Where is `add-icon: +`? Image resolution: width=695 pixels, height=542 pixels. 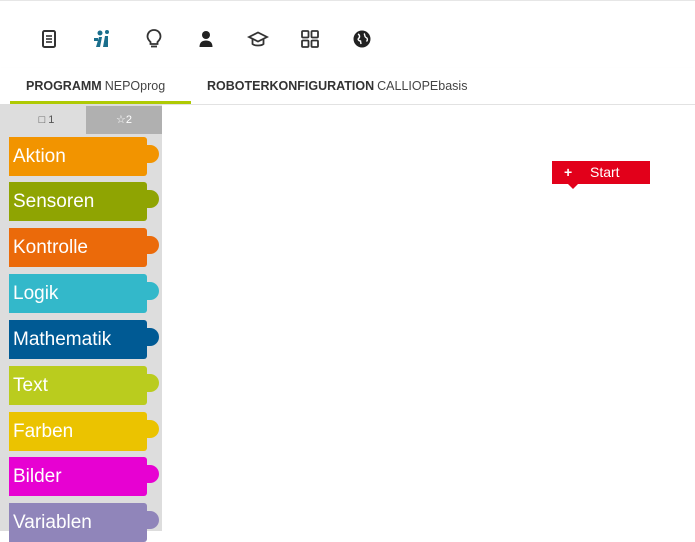 add-icon: + is located at coordinates (568, 172).